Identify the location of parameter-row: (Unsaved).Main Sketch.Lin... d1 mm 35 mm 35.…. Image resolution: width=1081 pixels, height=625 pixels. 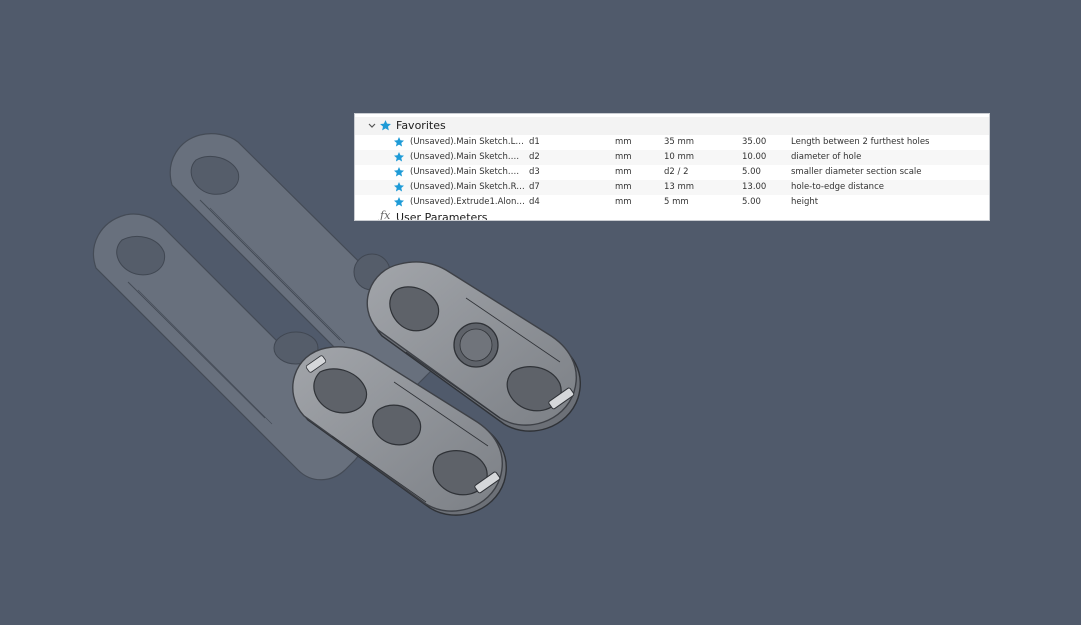
(672, 142).